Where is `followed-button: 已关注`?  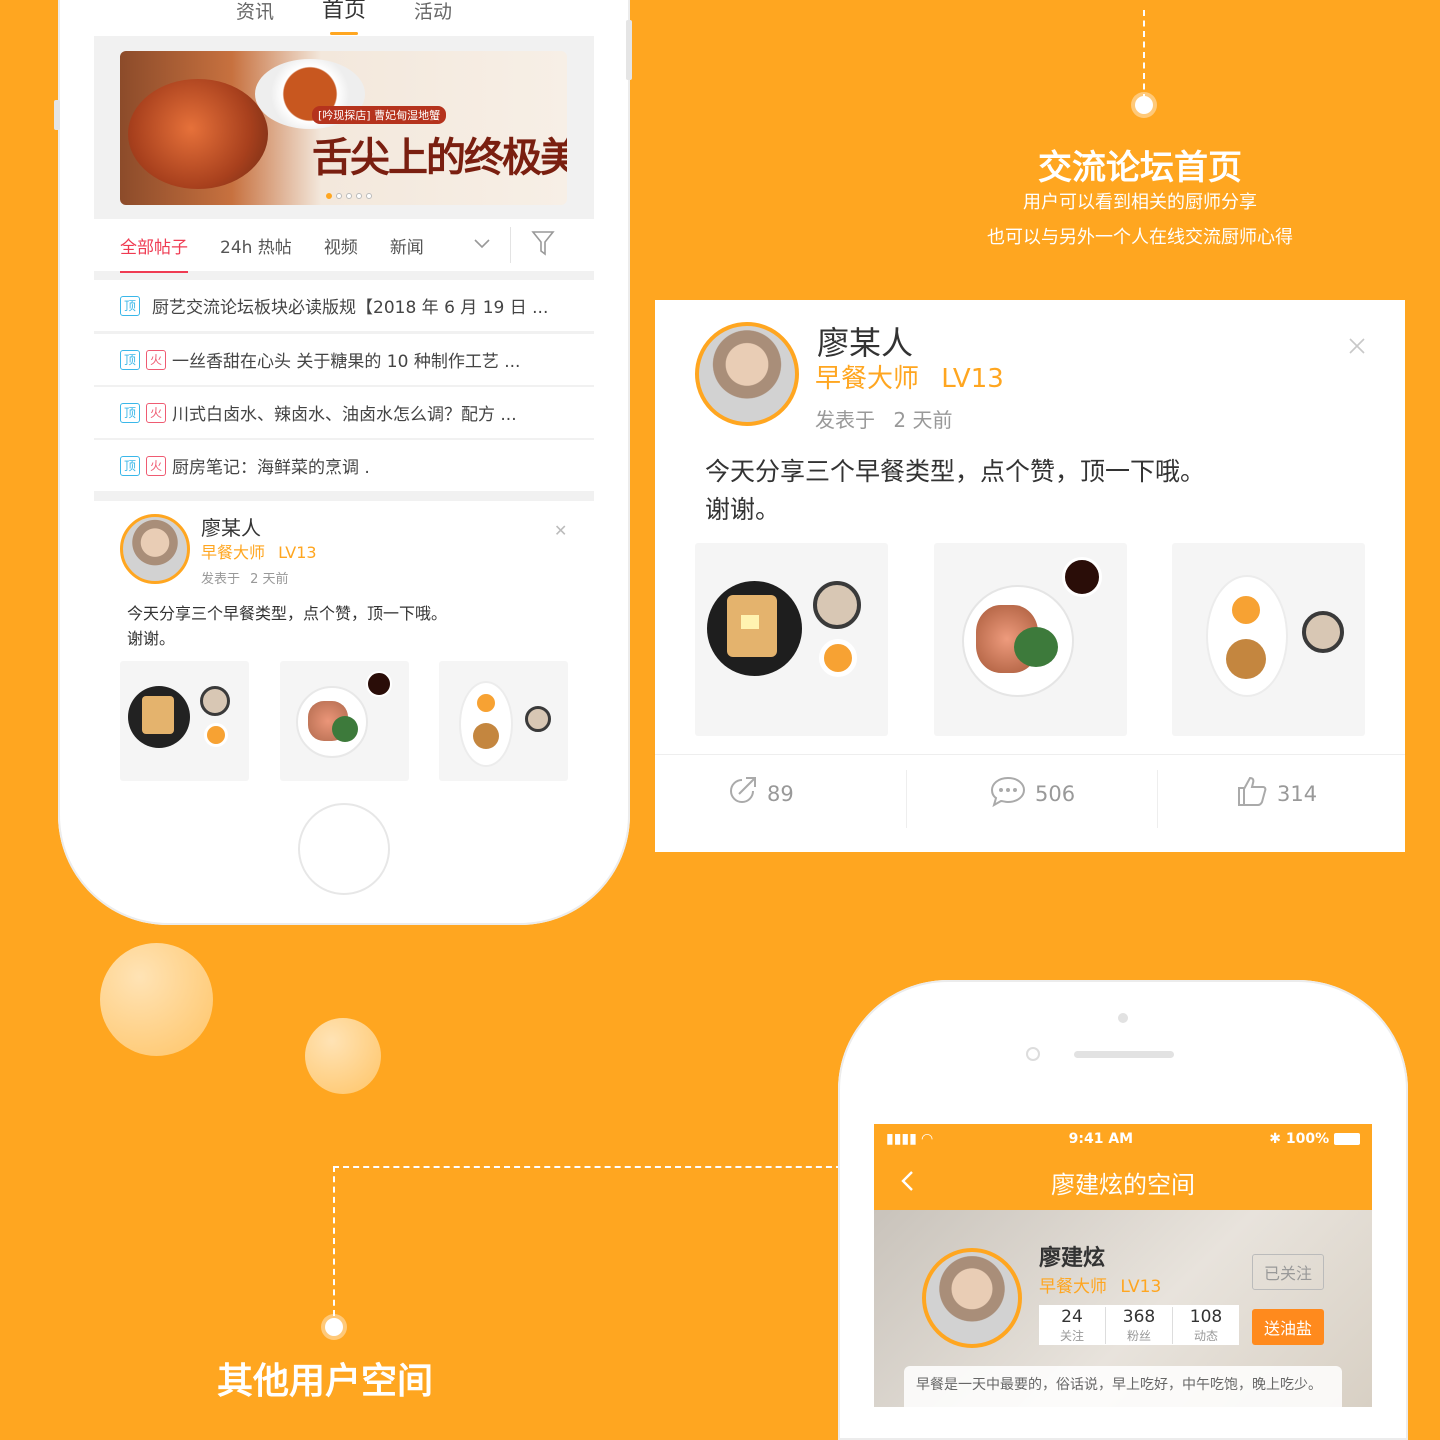 followed-button: 已关注 is located at coordinates (1288, 1272).